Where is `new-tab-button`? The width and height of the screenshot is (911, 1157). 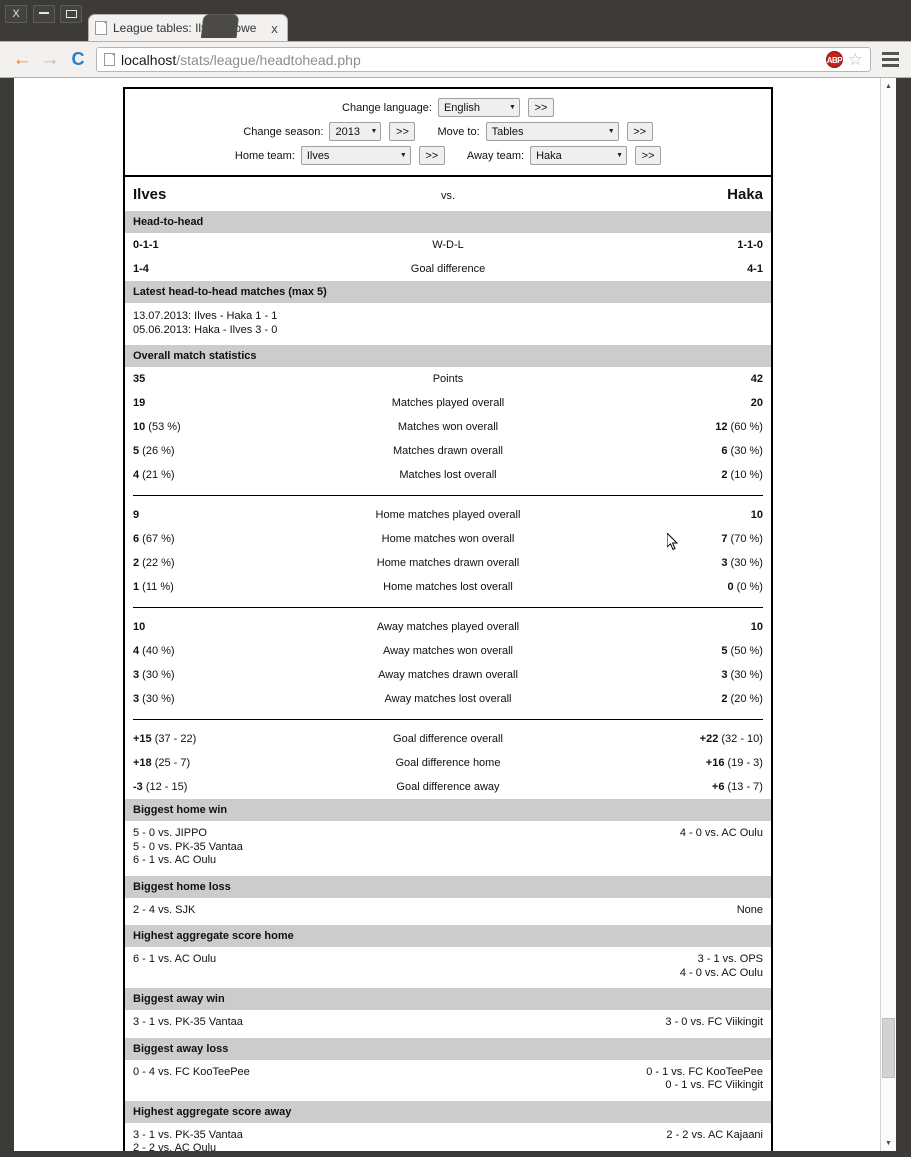 new-tab-button is located at coordinates (220, 26).